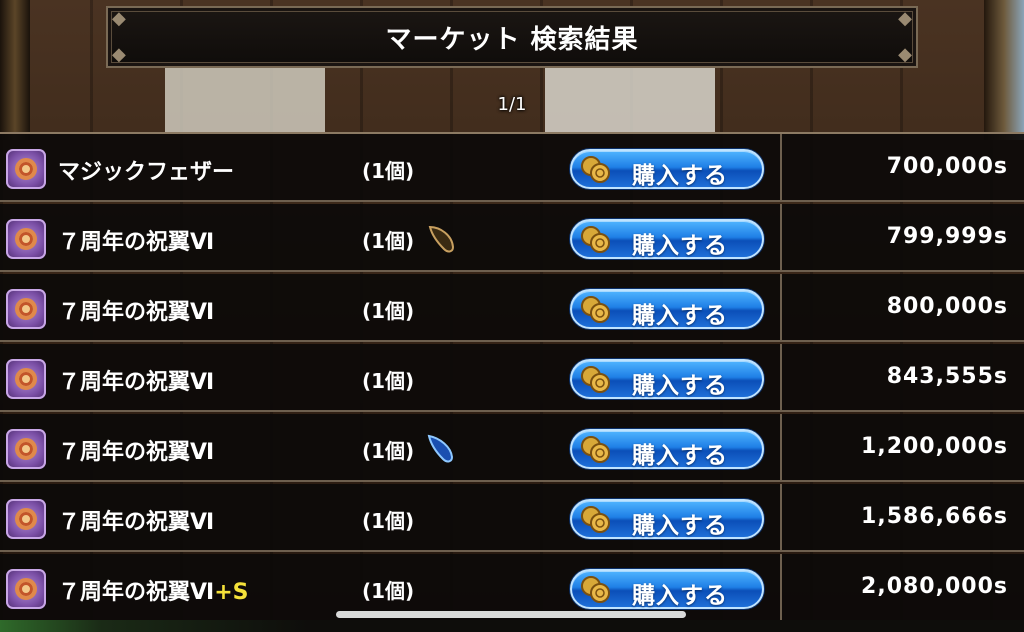 This screenshot has width=1024, height=632. I want to click on item-name: マジックフェザー, so click(146, 172).